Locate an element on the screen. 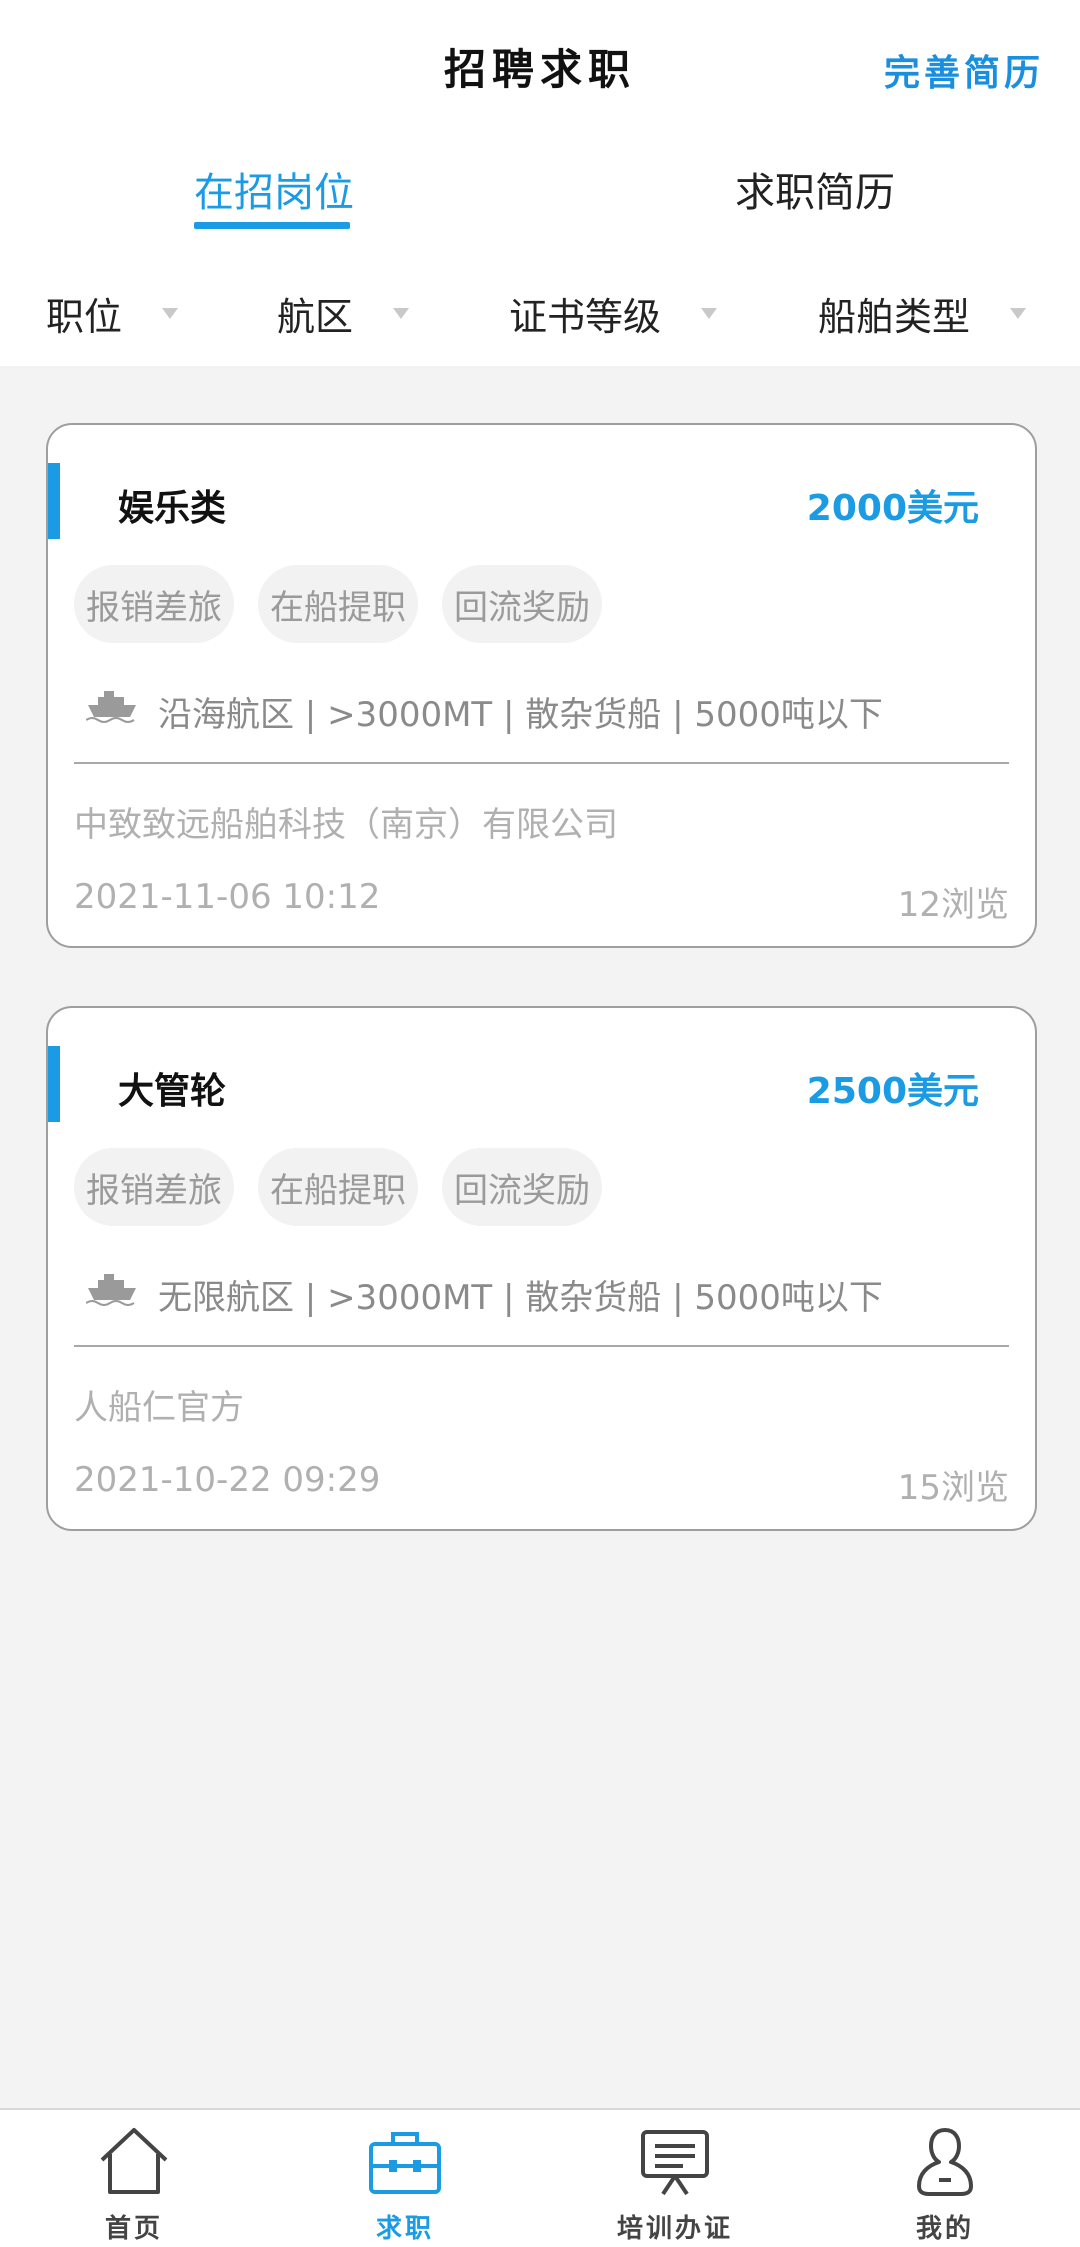 The height and width of the screenshot is (2247, 1080). filter-label: 职位 is located at coordinates (84, 317).